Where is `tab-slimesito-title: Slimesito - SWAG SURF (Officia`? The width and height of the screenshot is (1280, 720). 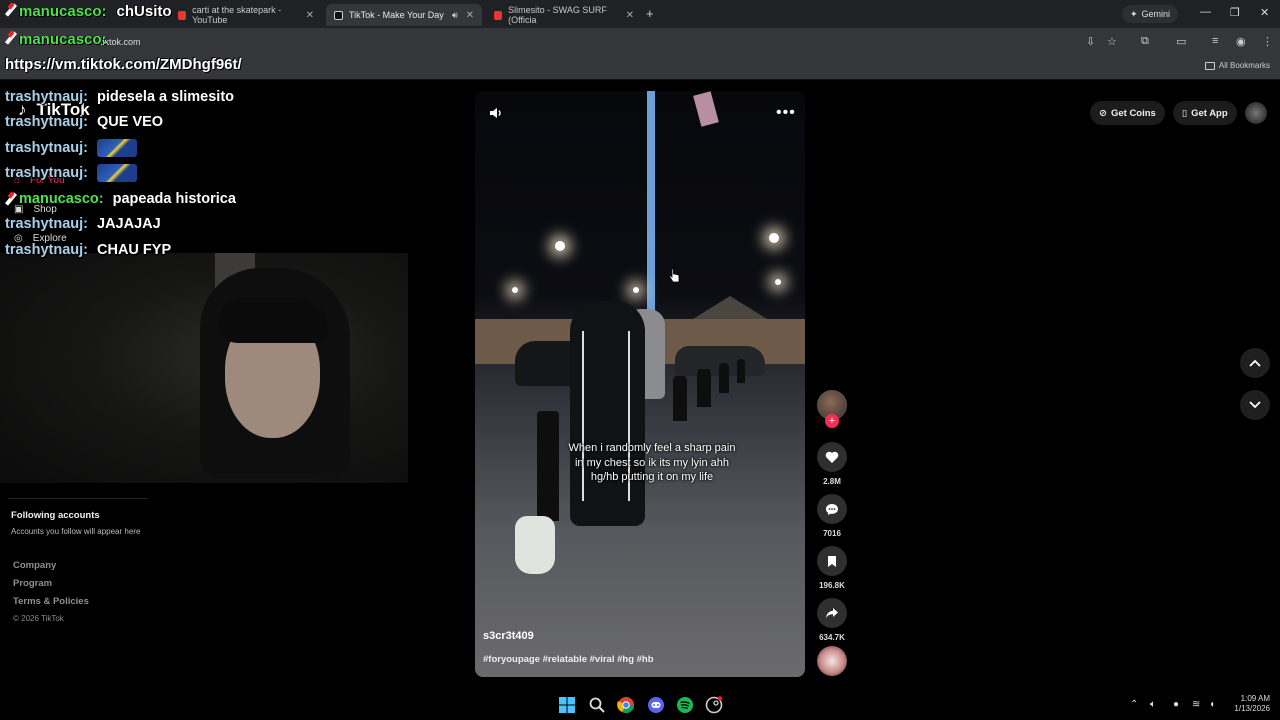 tab-slimesito-title: Slimesito - SWAG SURF (Officia is located at coordinates (557, 15).